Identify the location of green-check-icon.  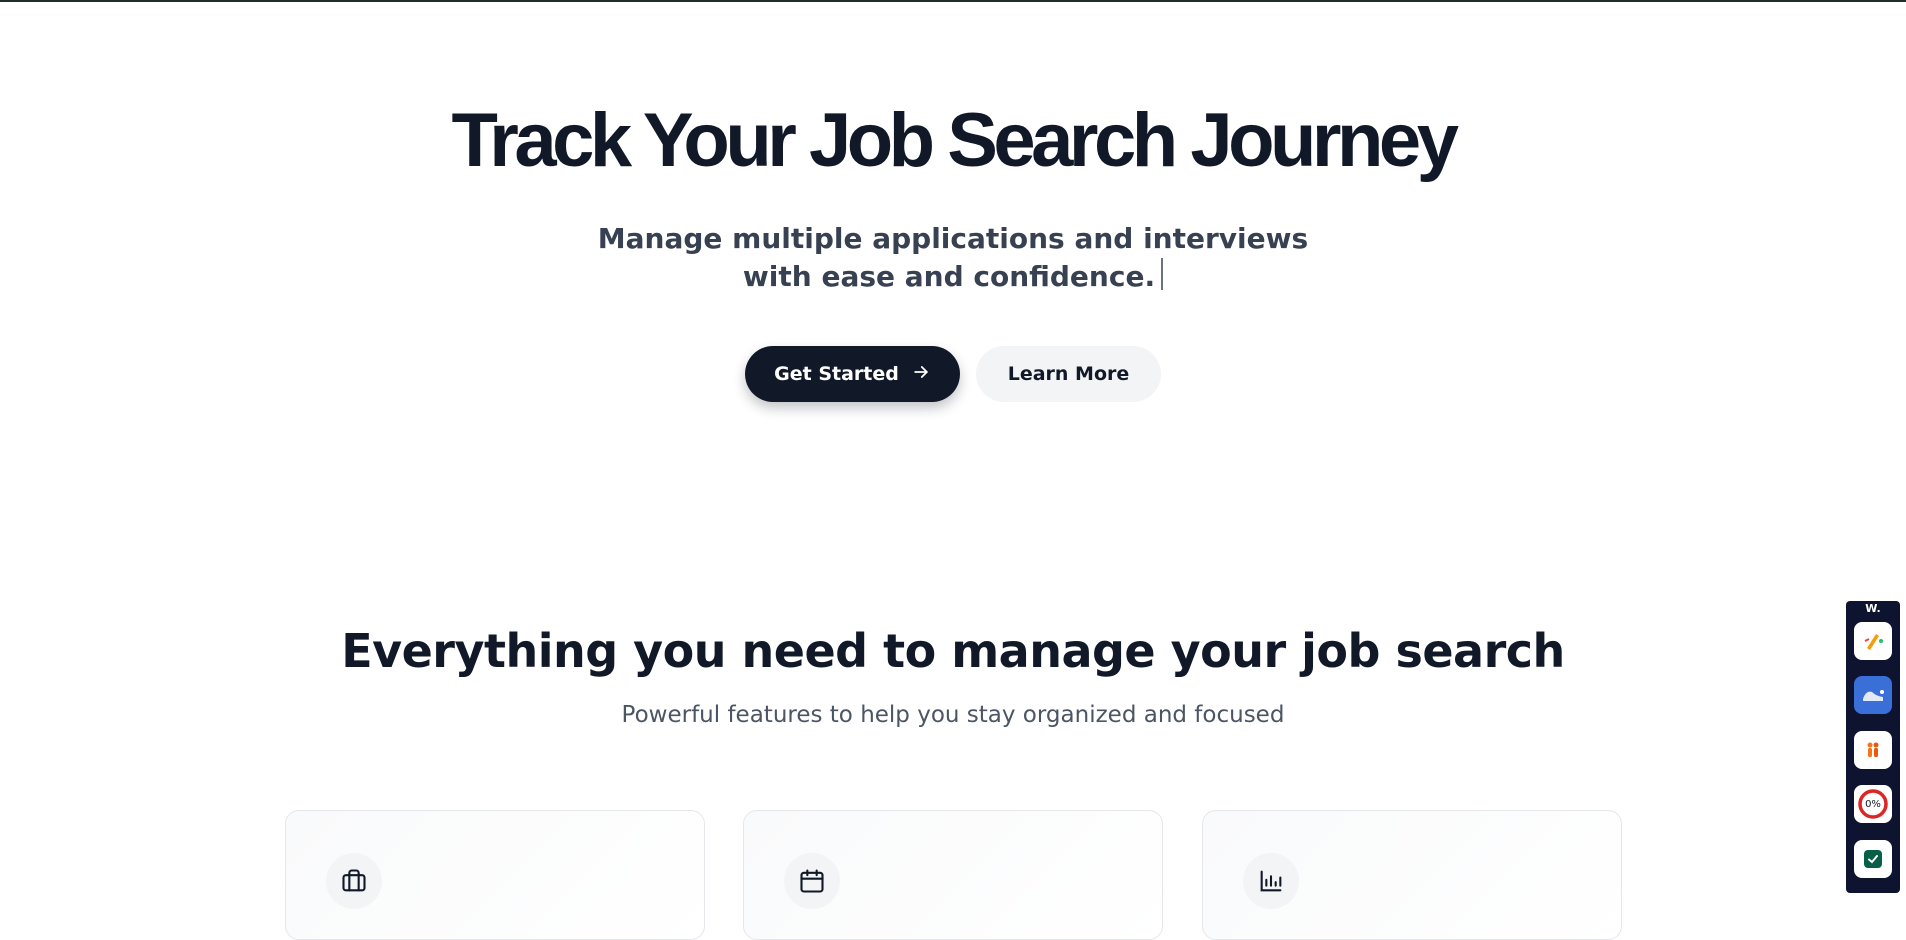
(1873, 859).